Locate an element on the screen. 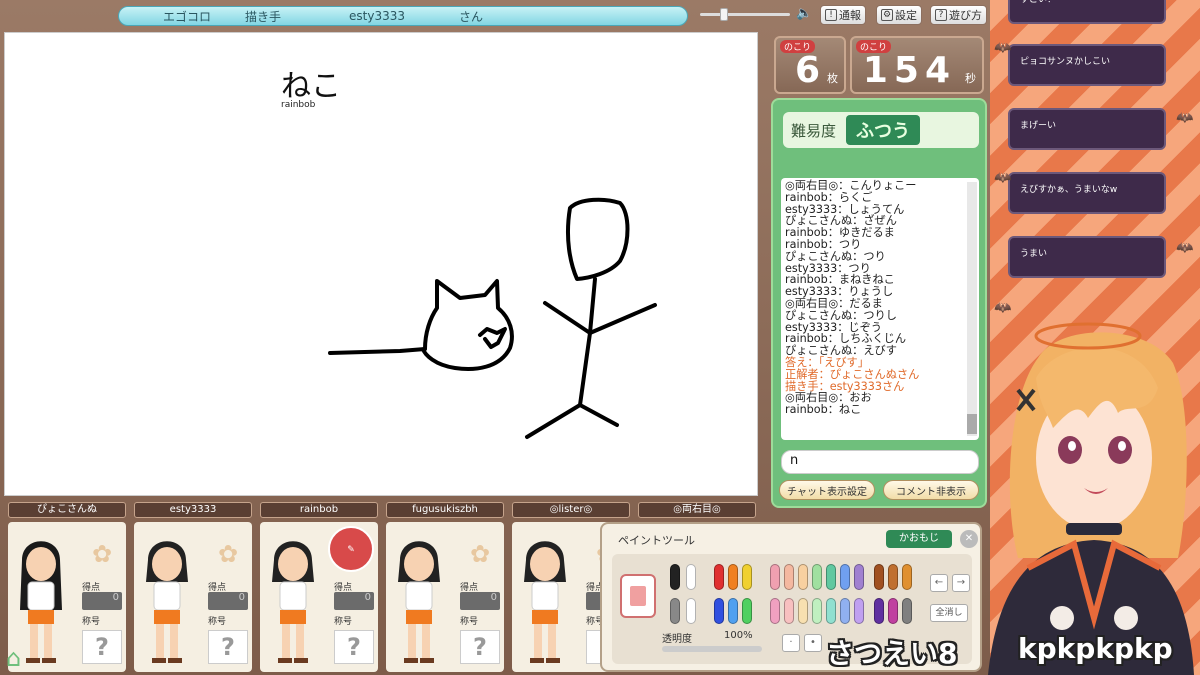 The image size is (1200, 675). hide-comments-button: コメント非表示 is located at coordinates (931, 490).